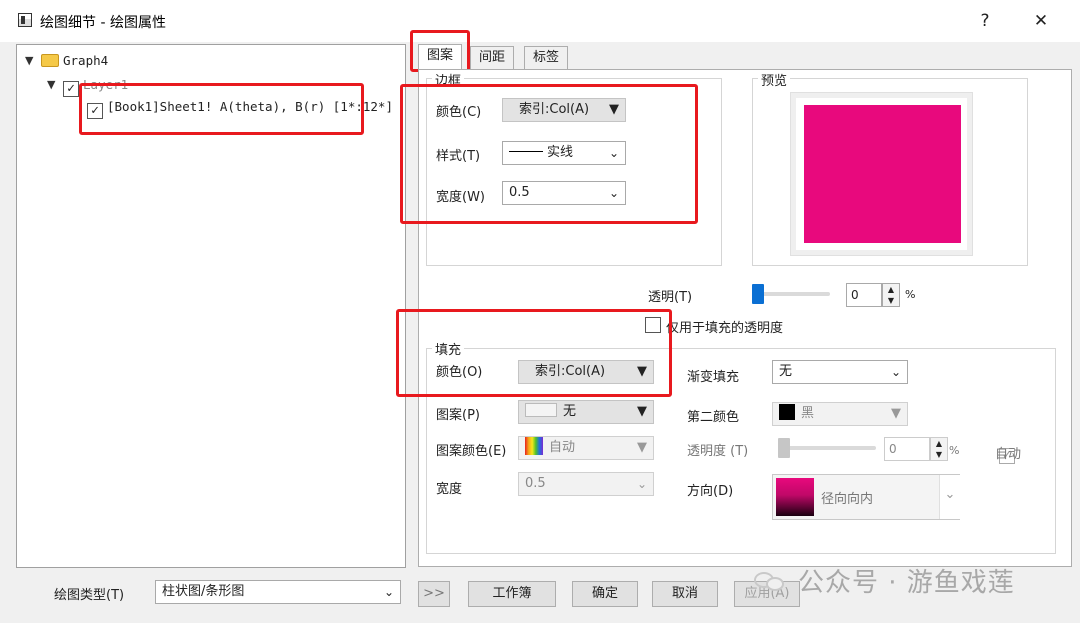 The height and width of the screenshot is (623, 1080). What do you see at coordinates (459, 372) in the screenshot?
I see `fill-color-label: 颜色(O)` at bounding box center [459, 372].